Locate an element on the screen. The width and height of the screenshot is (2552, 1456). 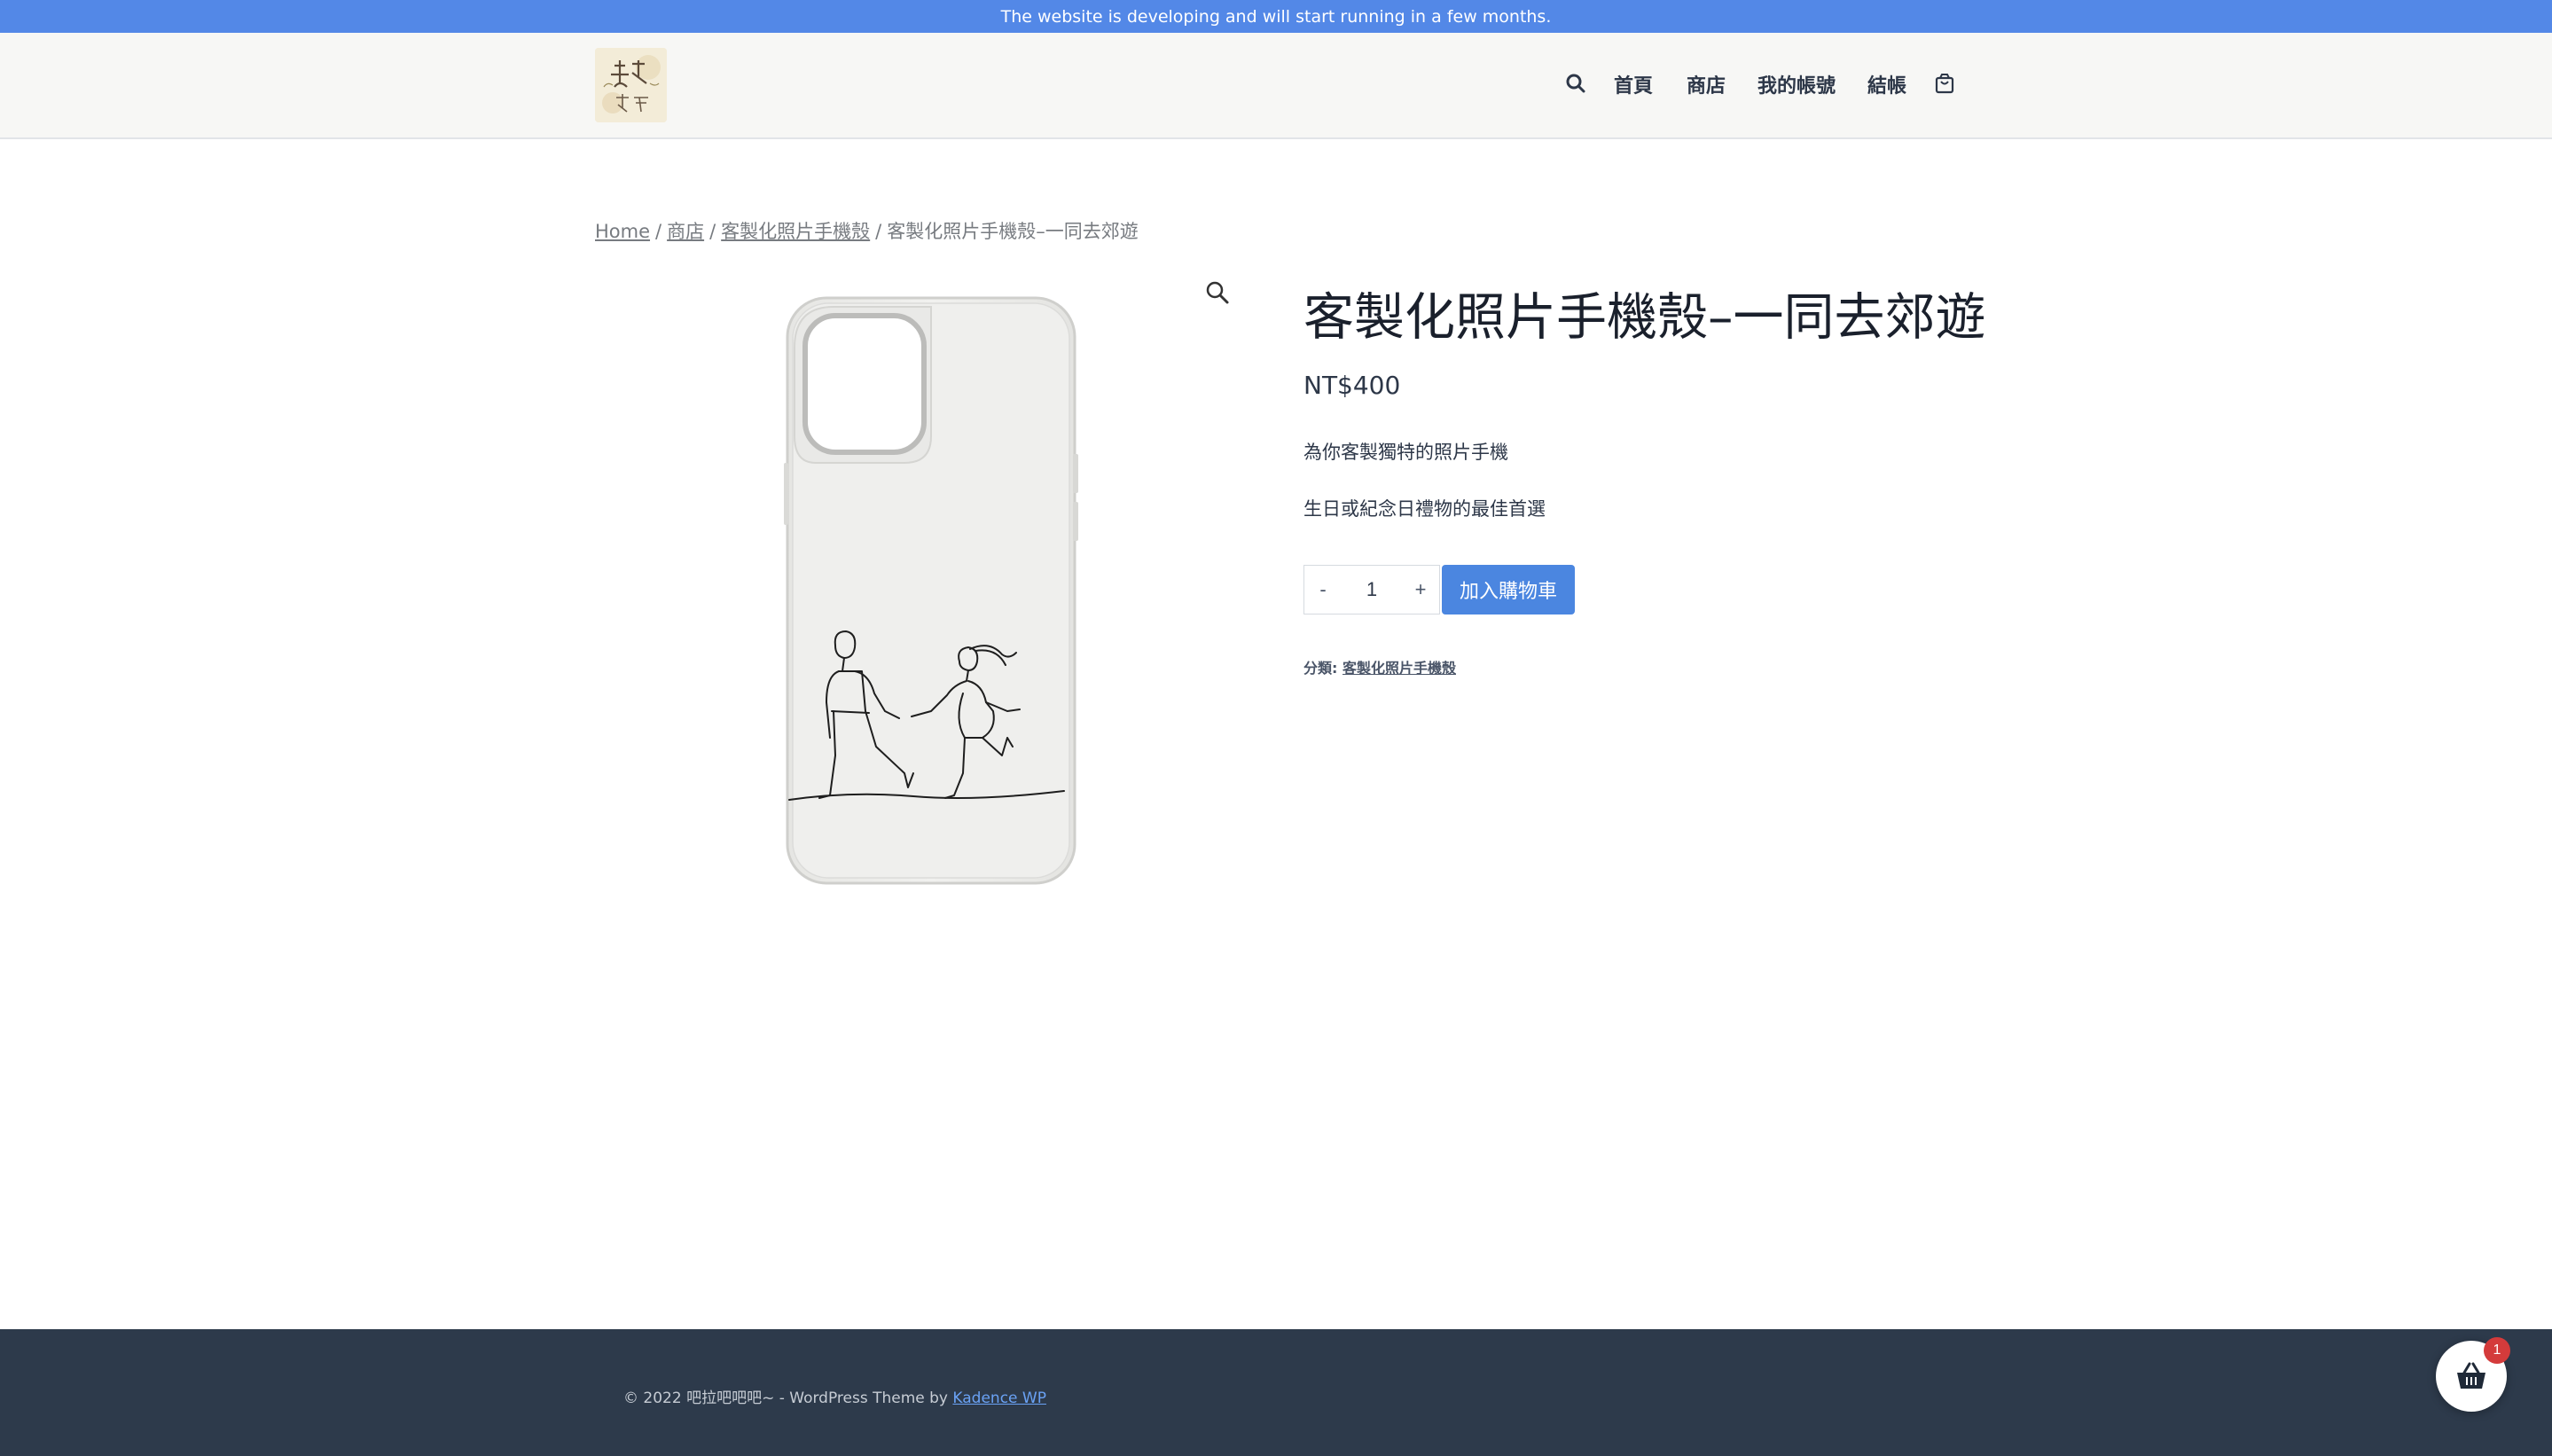
cart-icon is located at coordinates (1944, 83).